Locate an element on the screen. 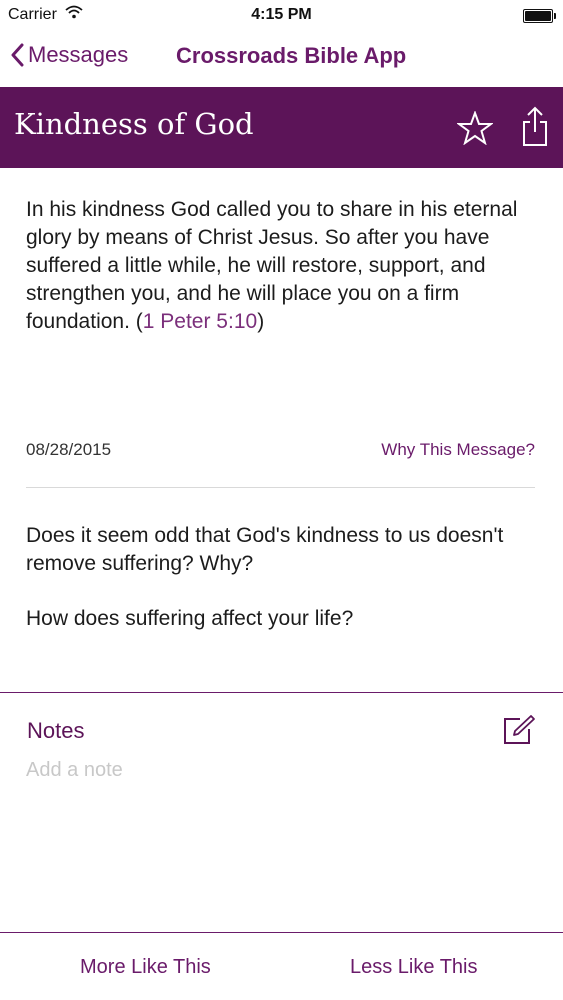 The width and height of the screenshot is (563, 1000). notes-divider is located at coordinates (281, 692).